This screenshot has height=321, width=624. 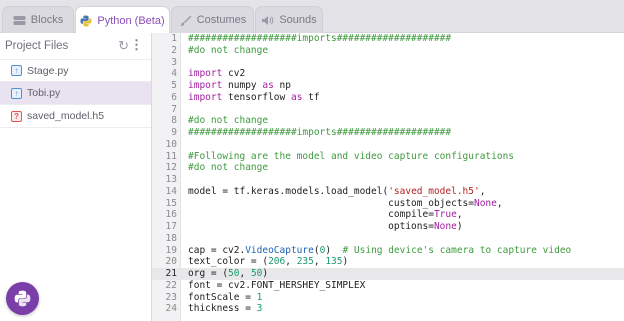 I want to click on code-line: 21 org = (50, 50), so click(x=388, y=274).